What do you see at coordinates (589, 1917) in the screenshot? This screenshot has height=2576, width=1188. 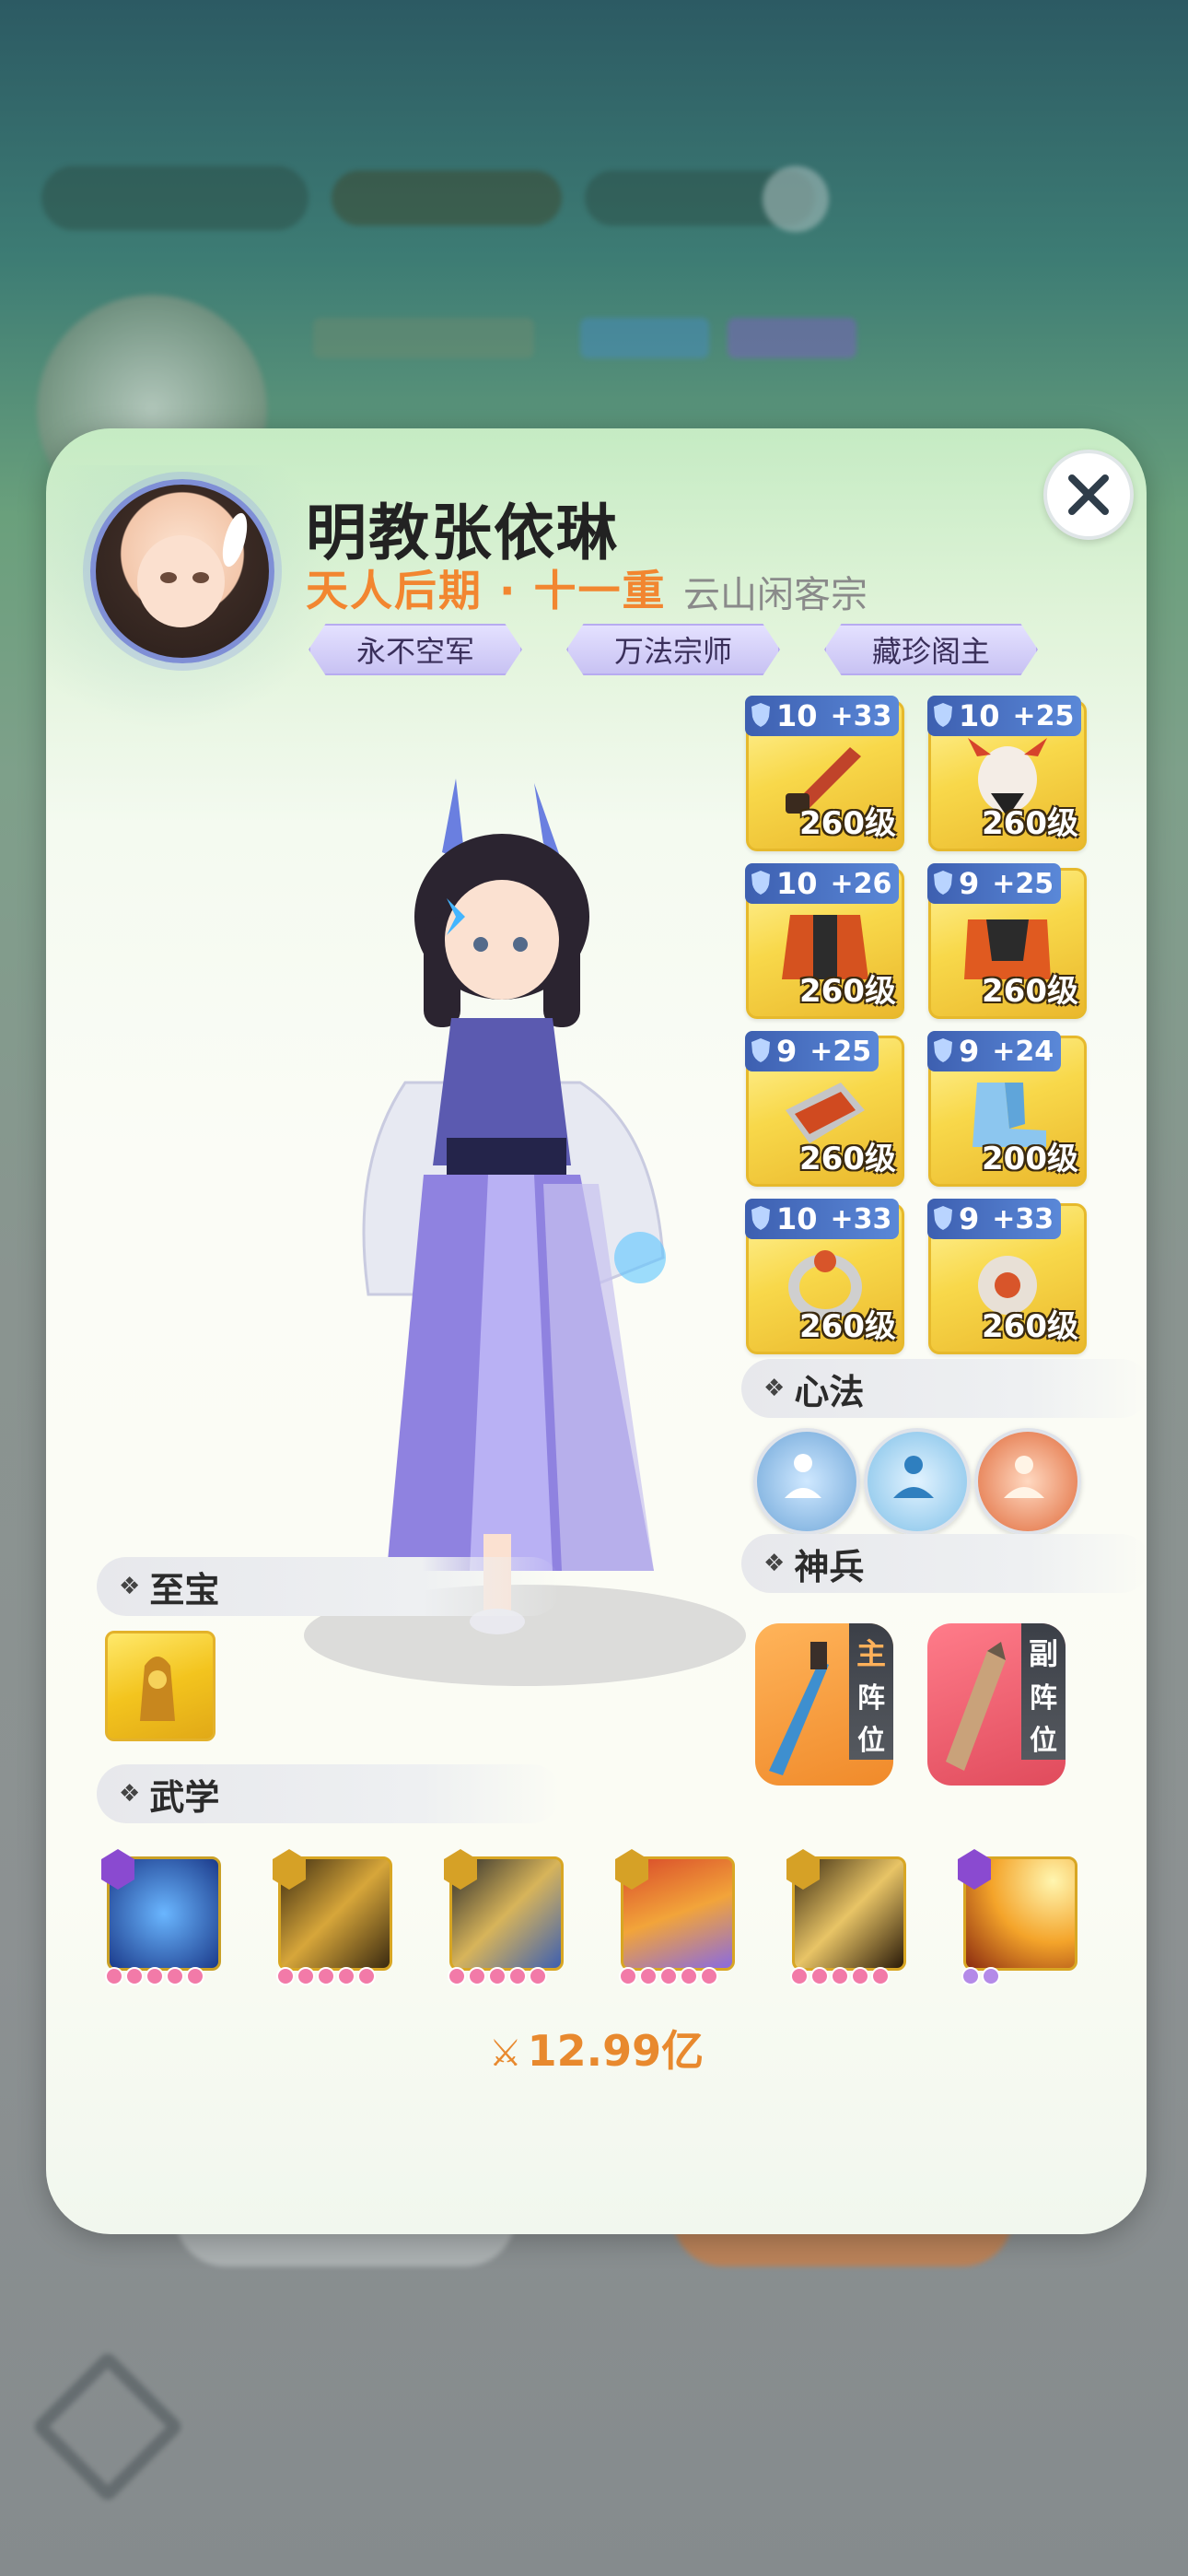 I see `martial-skill-list` at bounding box center [589, 1917].